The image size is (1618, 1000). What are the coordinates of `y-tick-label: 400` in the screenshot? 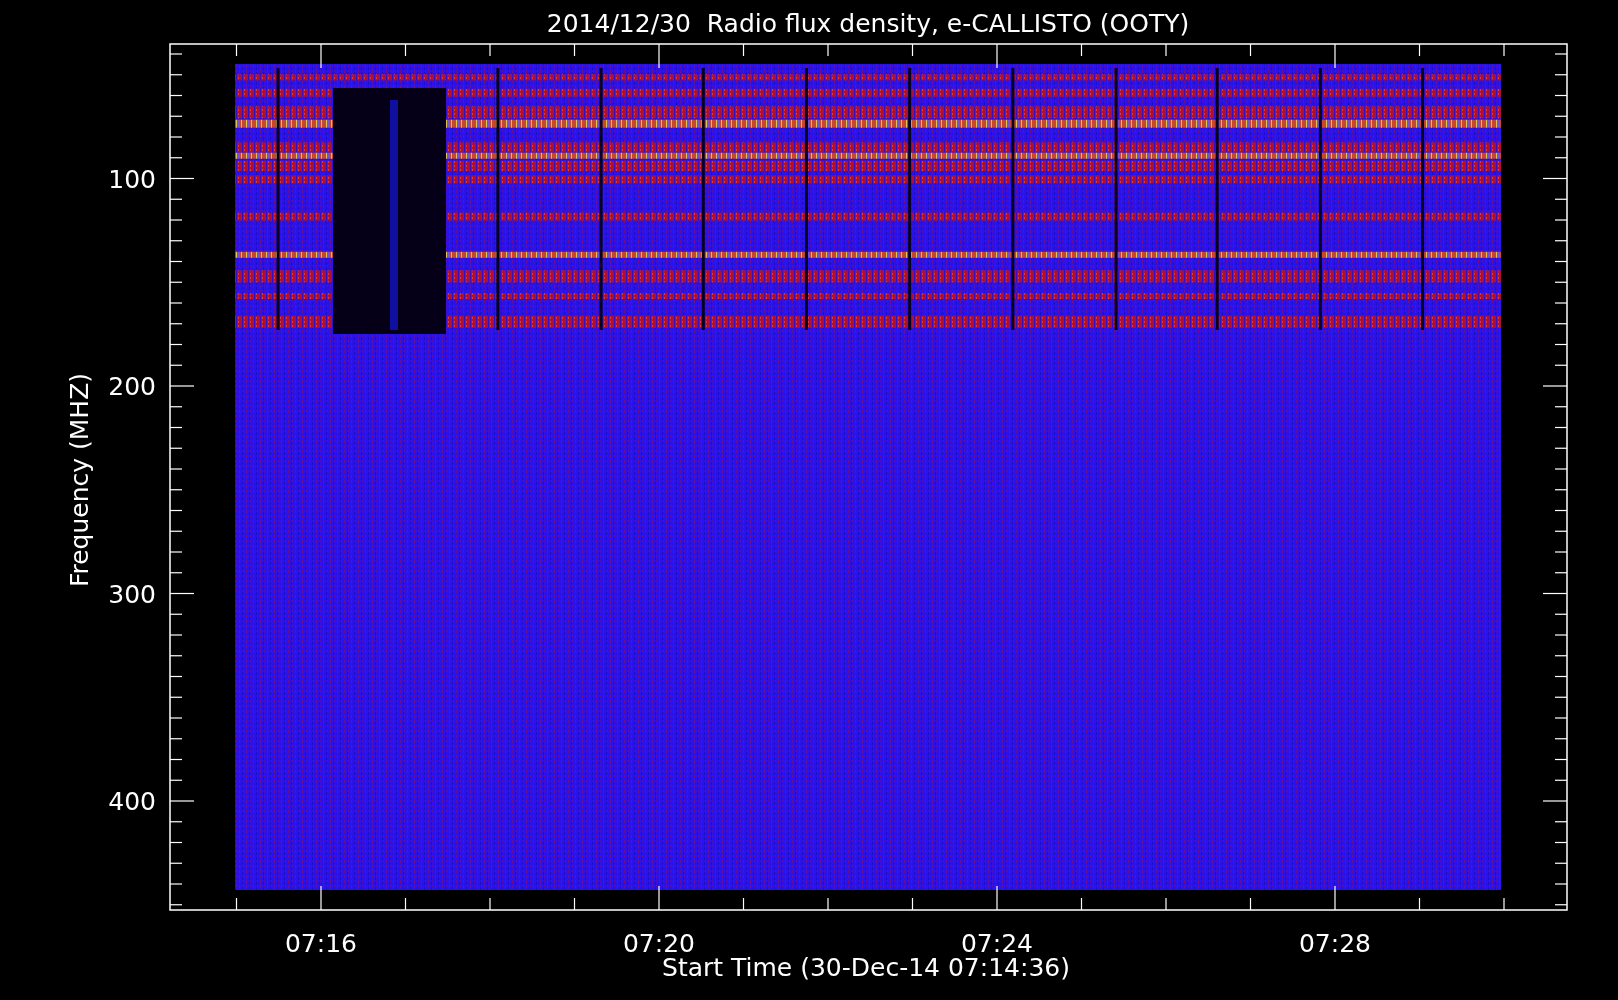 It's located at (132, 801).